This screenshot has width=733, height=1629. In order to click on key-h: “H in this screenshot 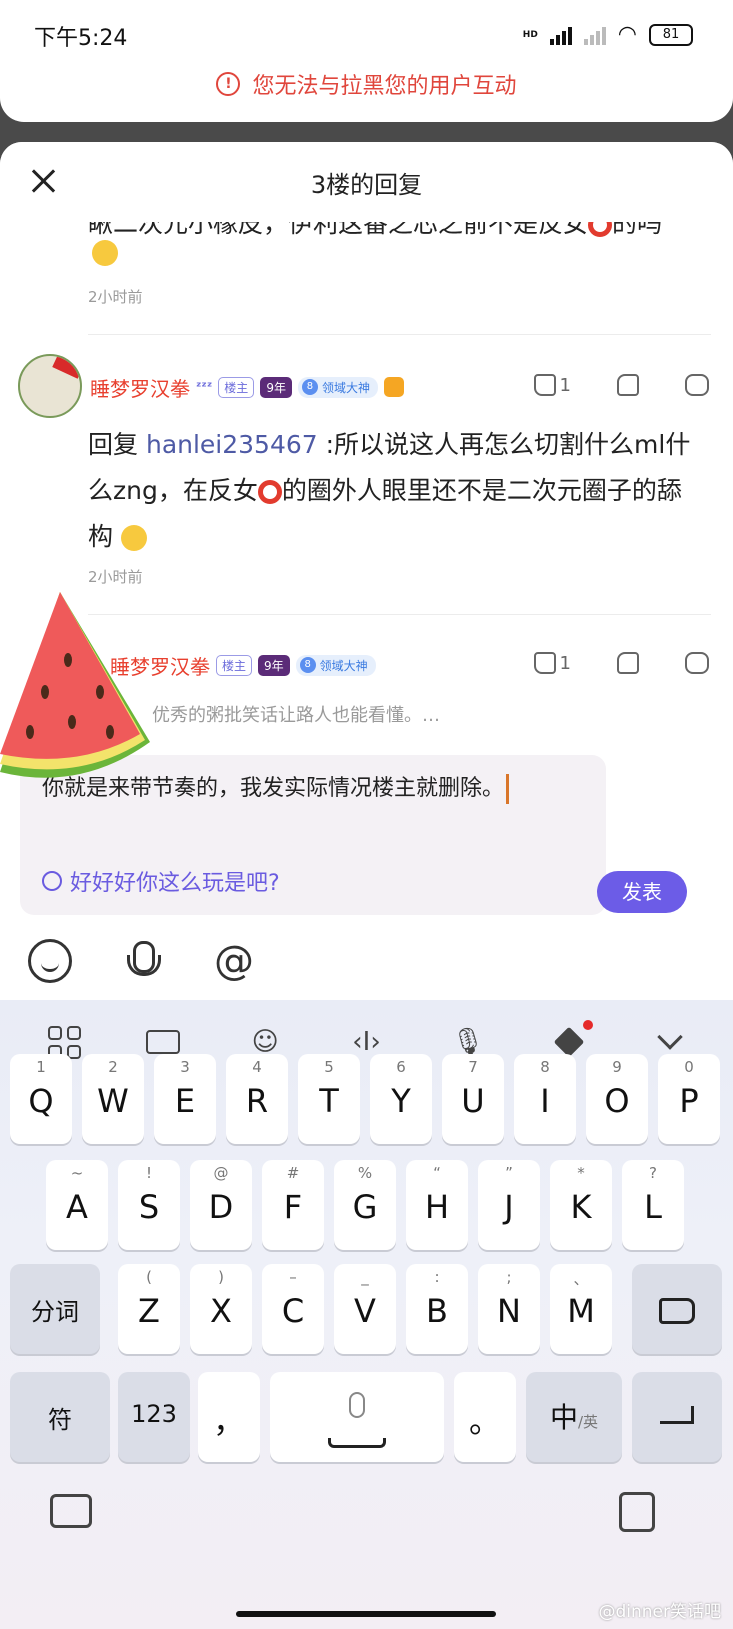, I will do `click(437, 1205)`.